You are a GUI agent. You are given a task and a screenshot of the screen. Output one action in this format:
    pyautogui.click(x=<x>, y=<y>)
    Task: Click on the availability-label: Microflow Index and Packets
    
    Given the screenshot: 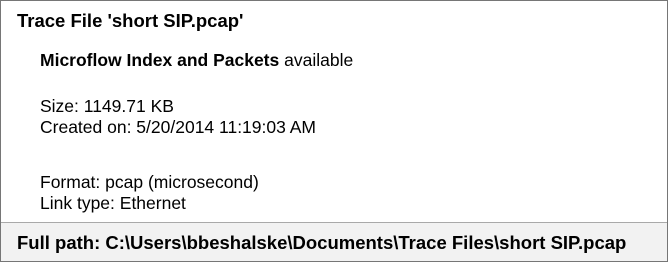 What is the action you would take?
    pyautogui.click(x=160, y=60)
    